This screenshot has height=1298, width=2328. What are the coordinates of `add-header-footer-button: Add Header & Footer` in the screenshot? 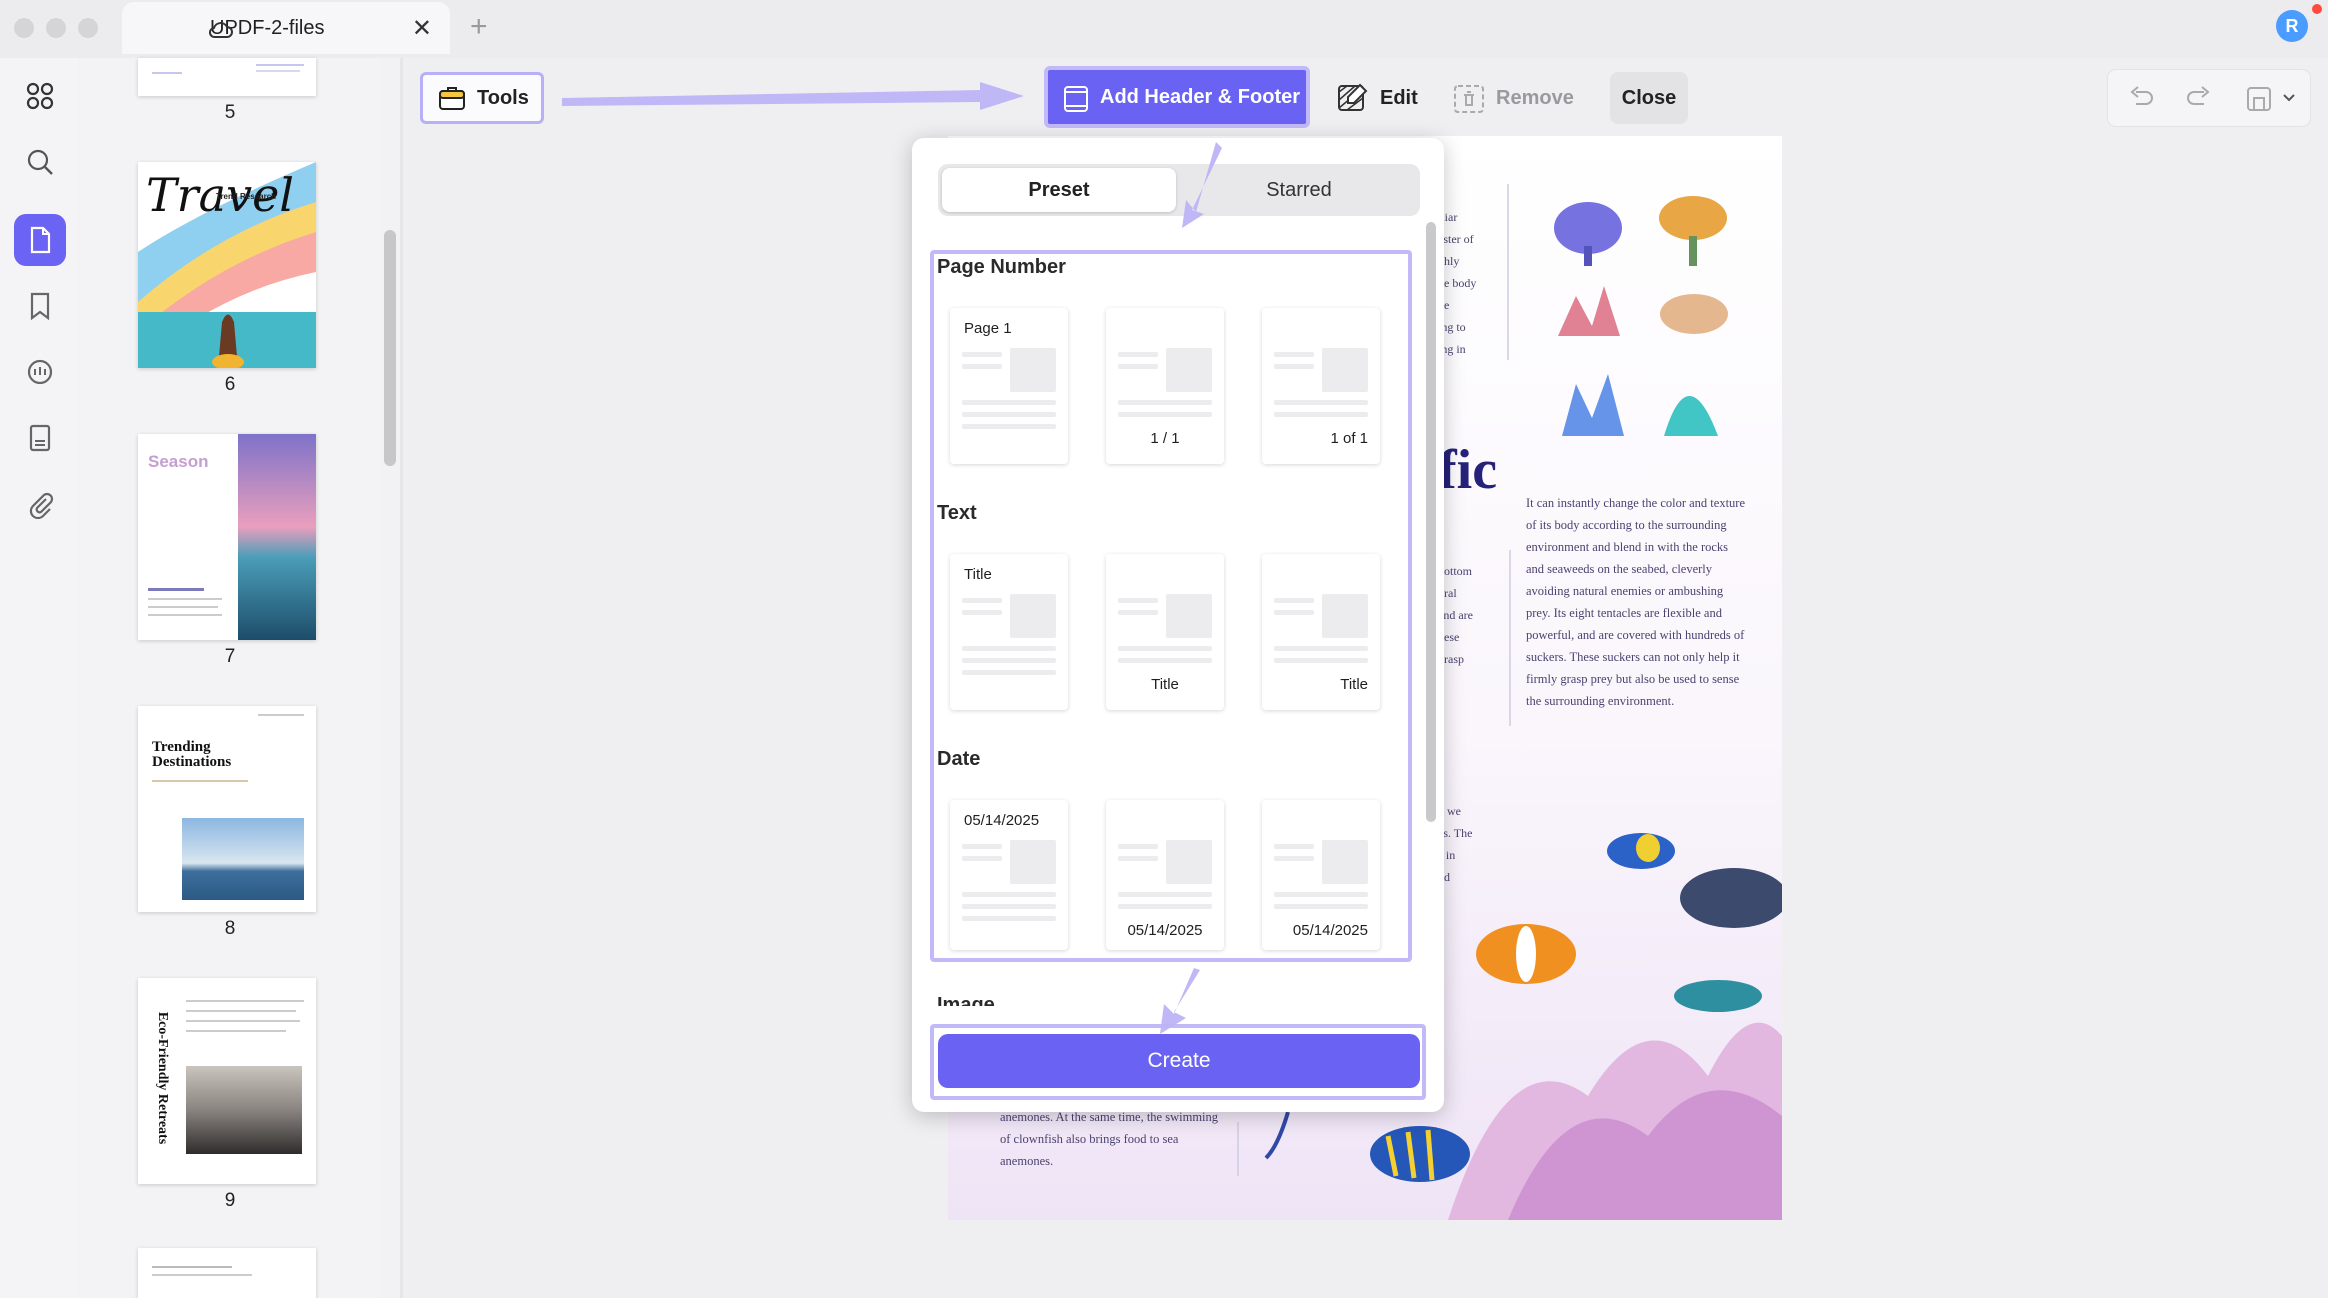 It's located at (1177, 97).